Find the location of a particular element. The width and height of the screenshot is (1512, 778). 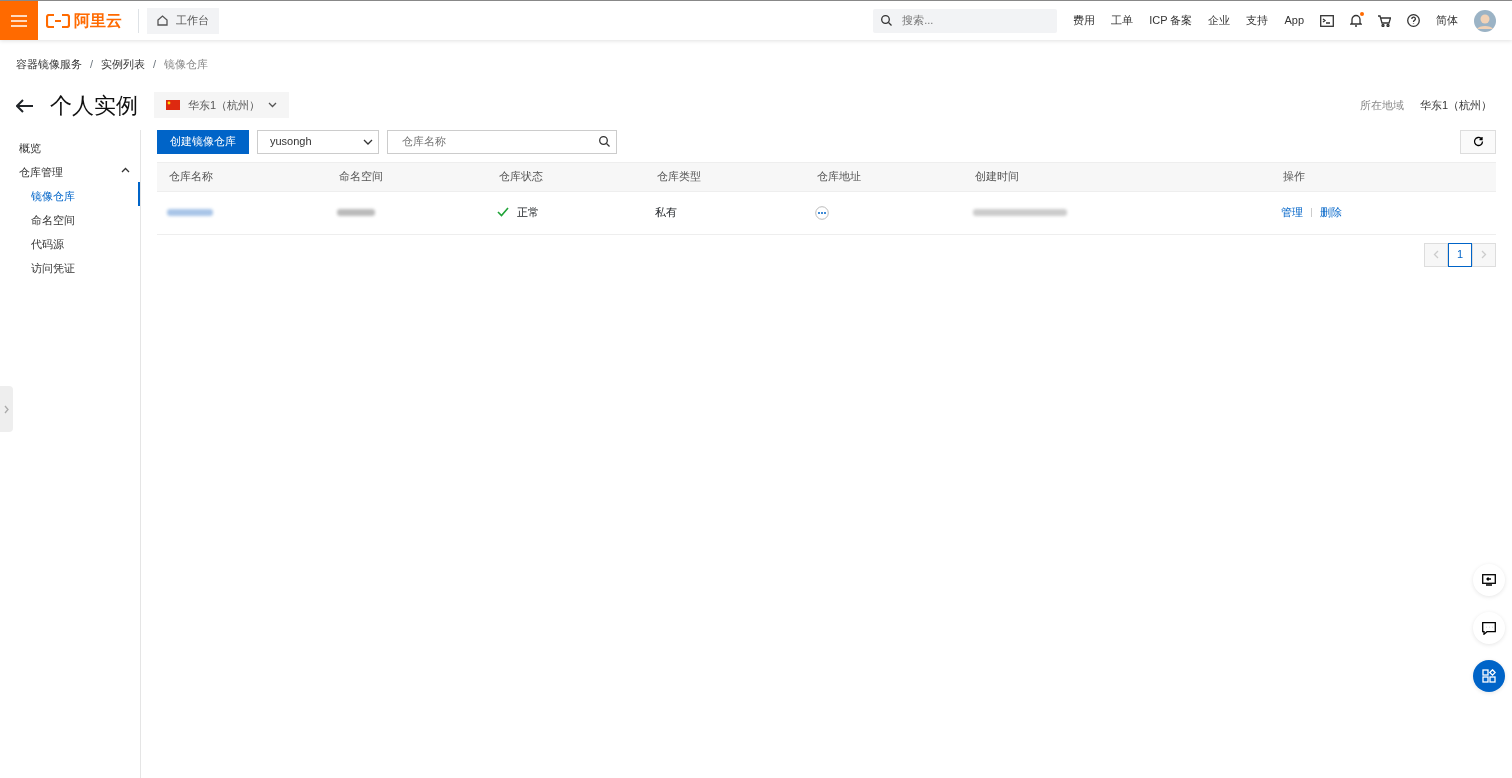

region-label: 所在地域 is located at coordinates (1381, 105).